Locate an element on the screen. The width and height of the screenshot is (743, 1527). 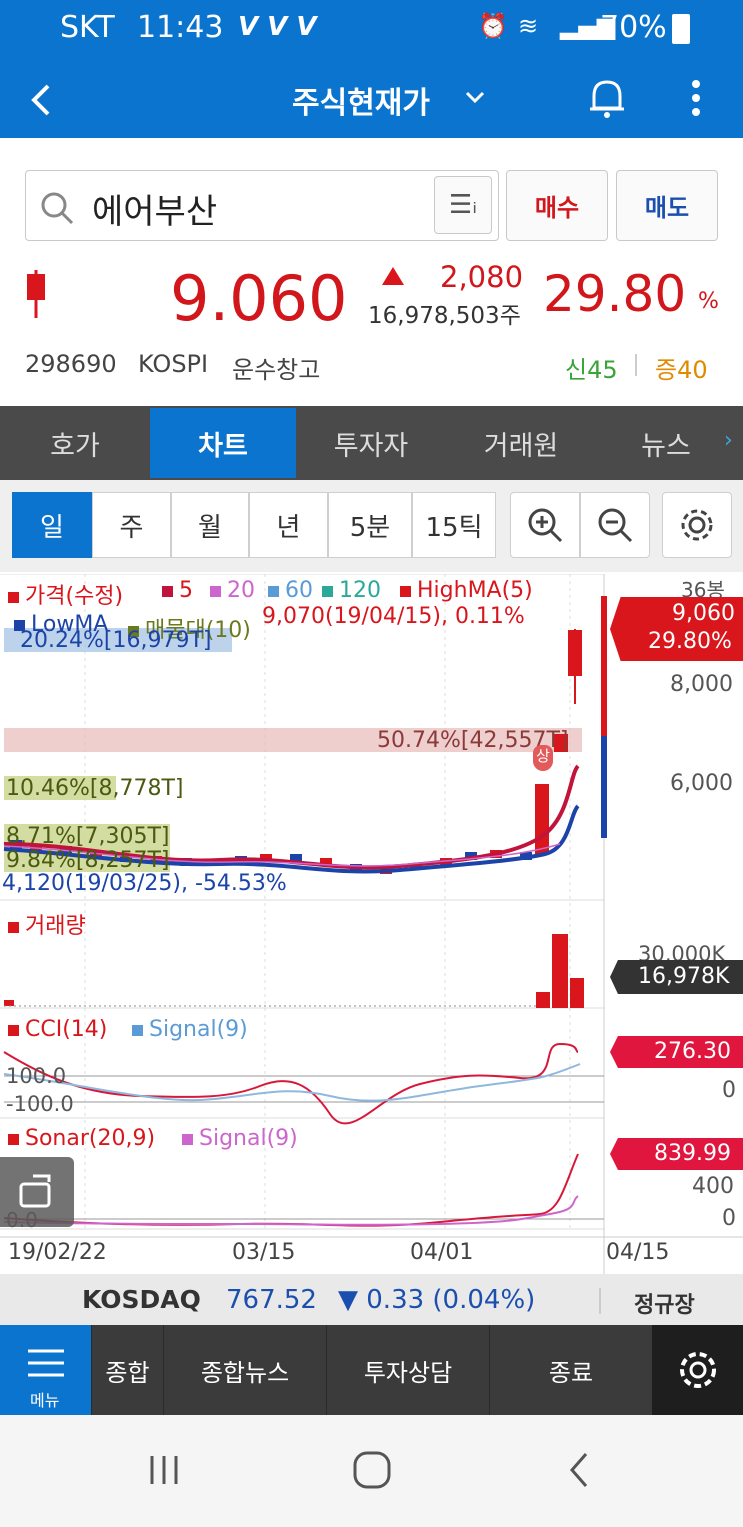
period-year: 년 is located at coordinates (288, 525).